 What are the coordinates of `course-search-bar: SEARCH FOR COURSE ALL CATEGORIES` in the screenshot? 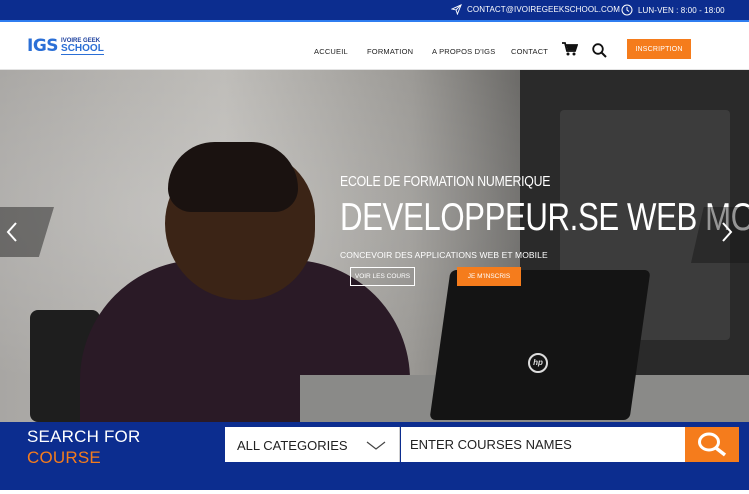 It's located at (374, 456).